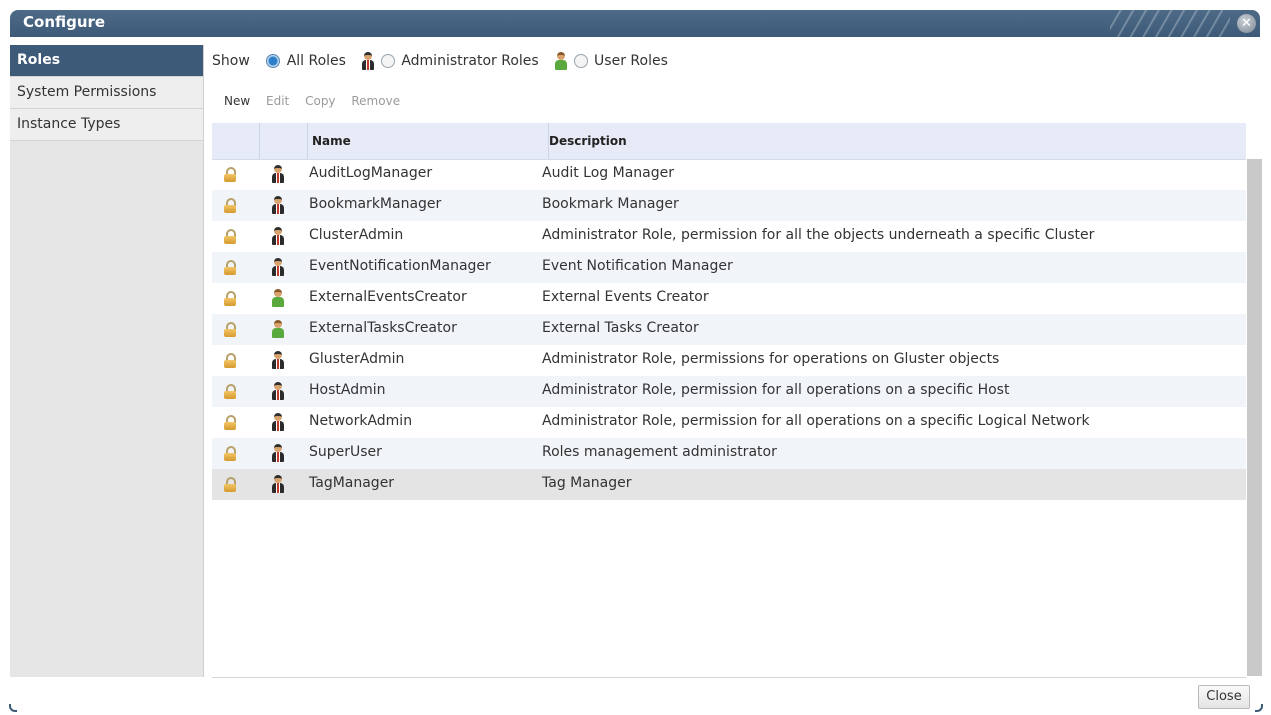  I want to click on role-name: NetworkAdmin, so click(361, 421).